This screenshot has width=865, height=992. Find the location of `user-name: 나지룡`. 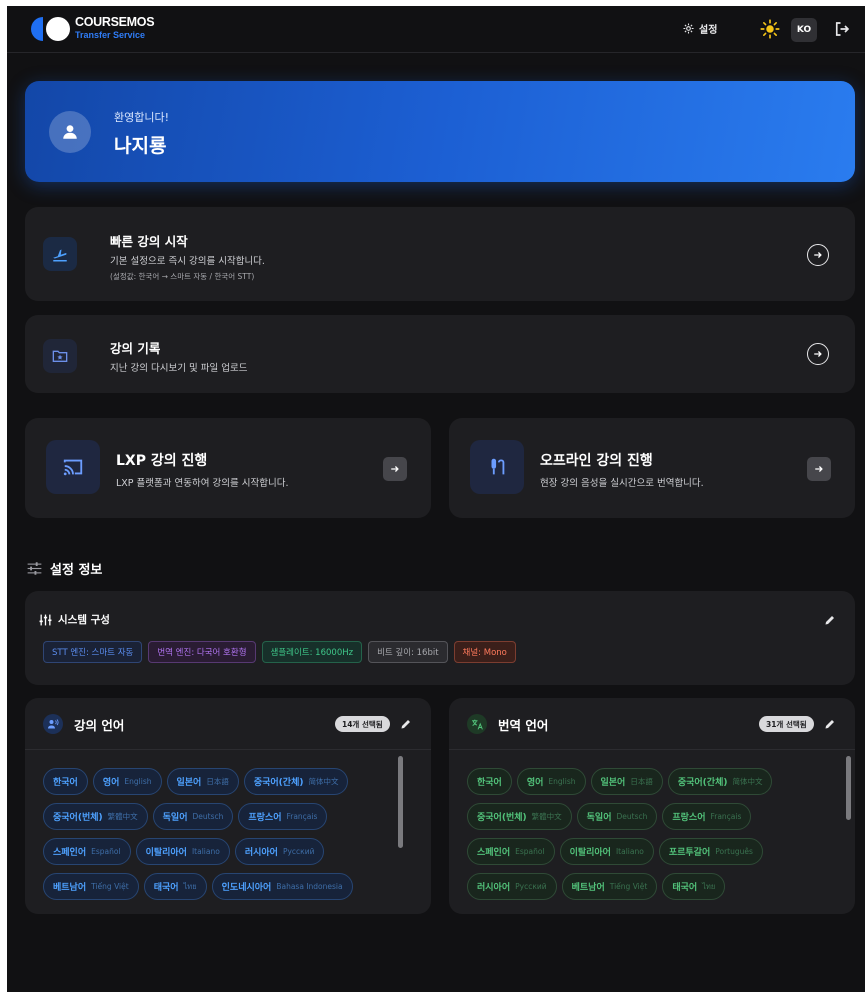

user-name: 나지룡 is located at coordinates (140, 146).